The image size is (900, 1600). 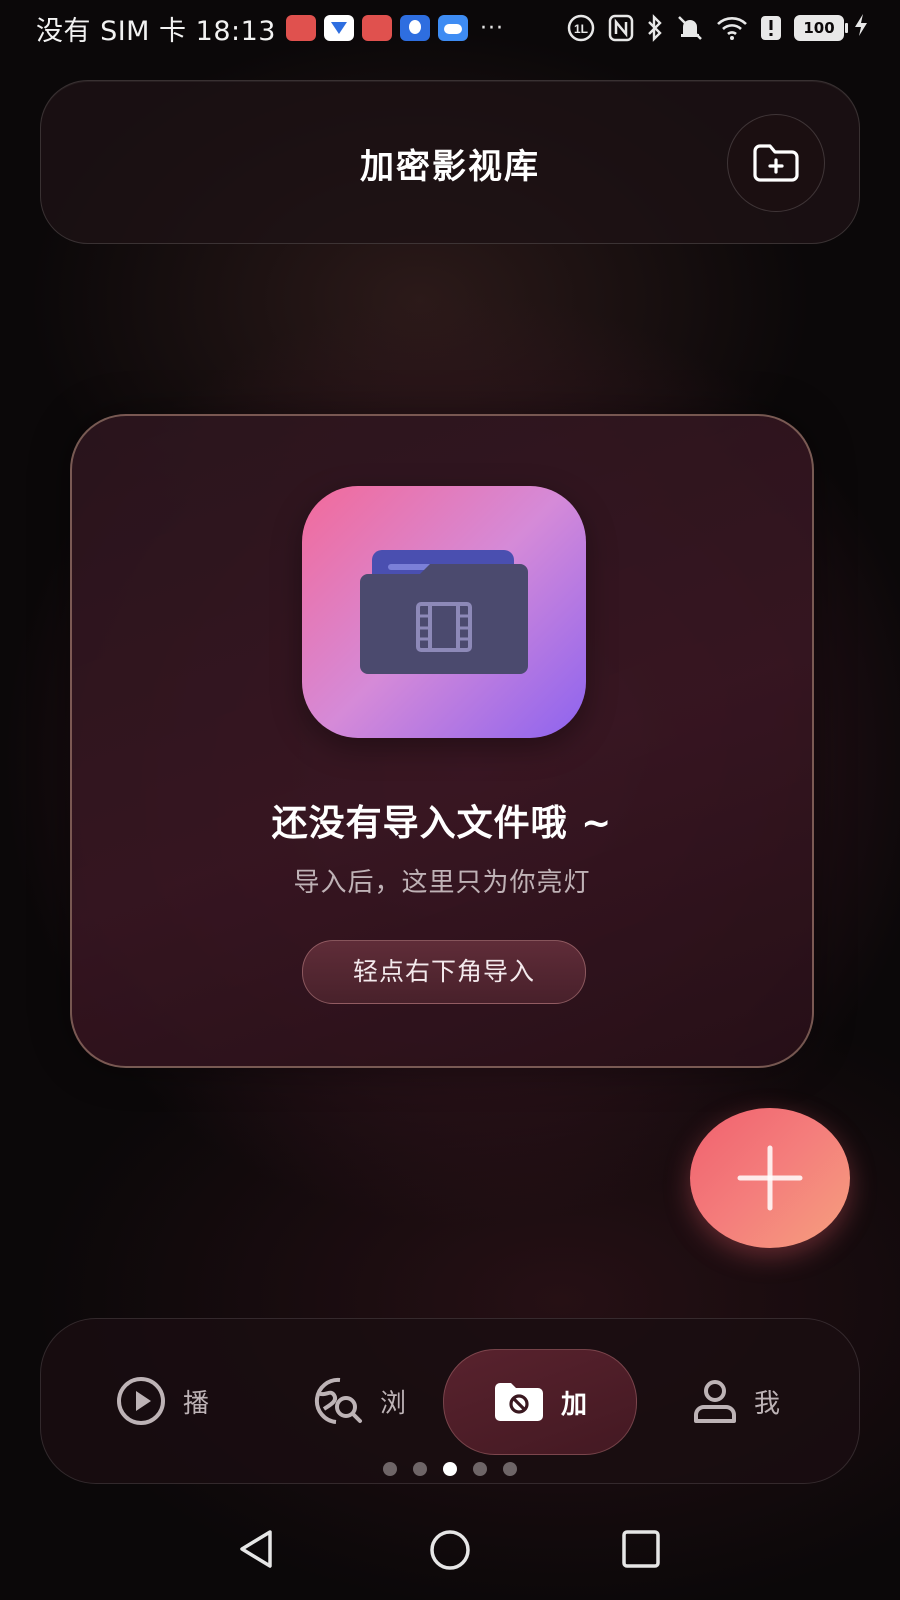 I want to click on hidden-folder-icon, so click(x=518, y=1402).